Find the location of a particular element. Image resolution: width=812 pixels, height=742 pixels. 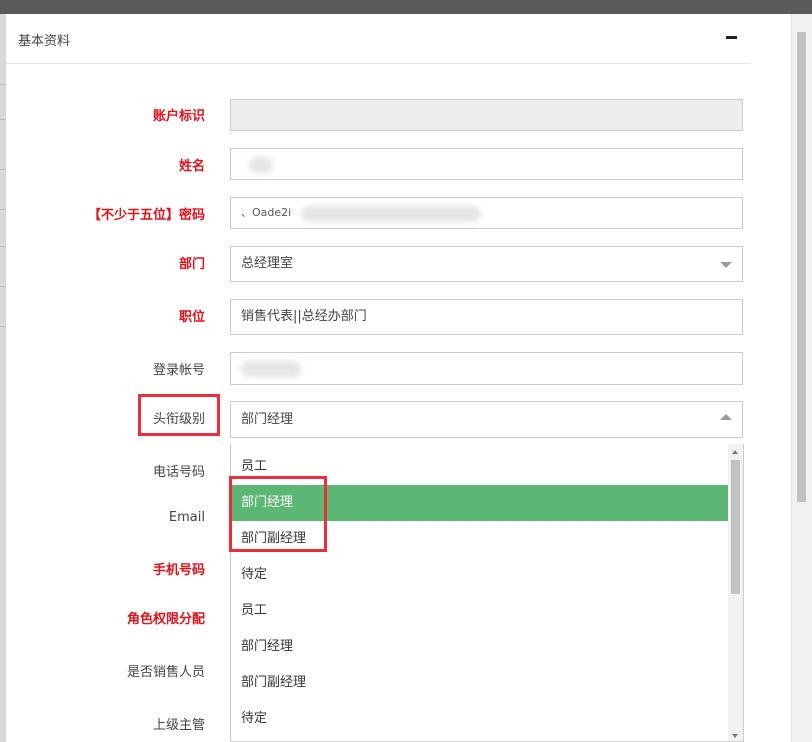

position-value: 销售代表||总经办部门 is located at coordinates (304, 316).